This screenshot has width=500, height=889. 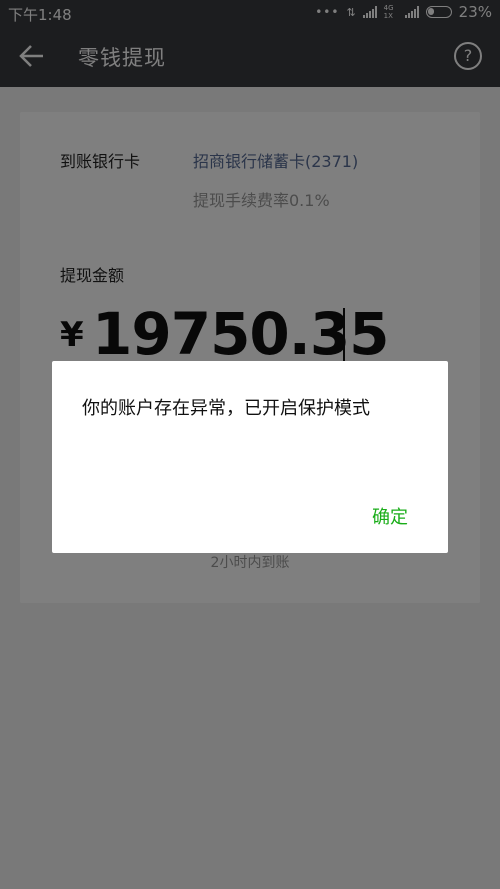 I want to click on confirm-button: 确定, so click(x=390, y=516).